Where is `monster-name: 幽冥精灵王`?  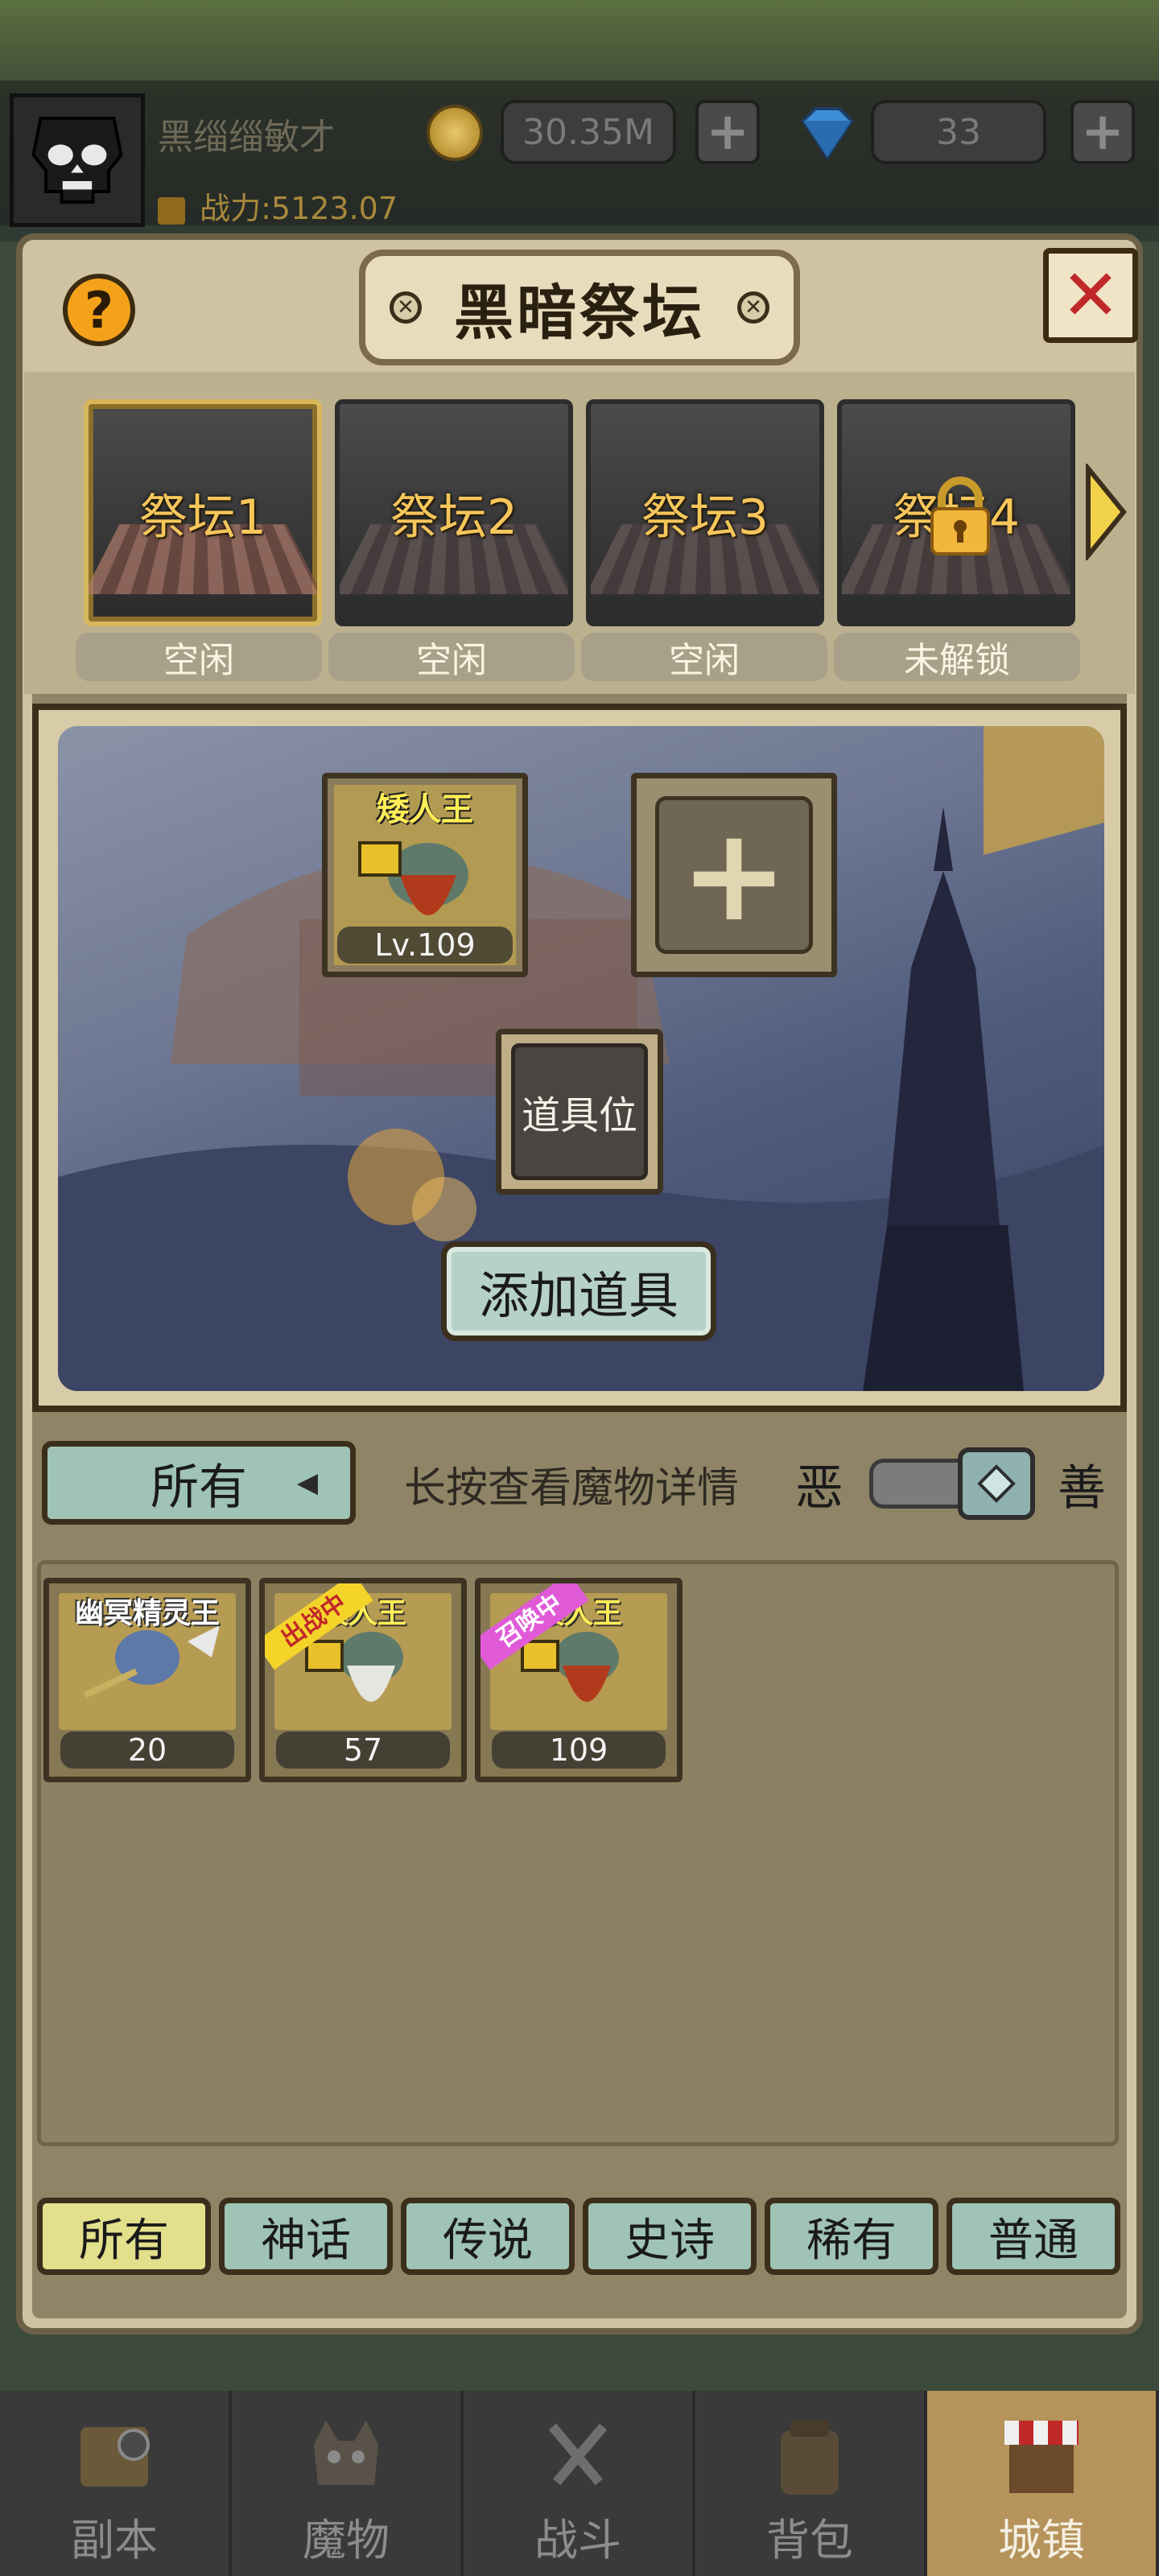
monster-name: 幽冥精灵王 is located at coordinates (147, 1613).